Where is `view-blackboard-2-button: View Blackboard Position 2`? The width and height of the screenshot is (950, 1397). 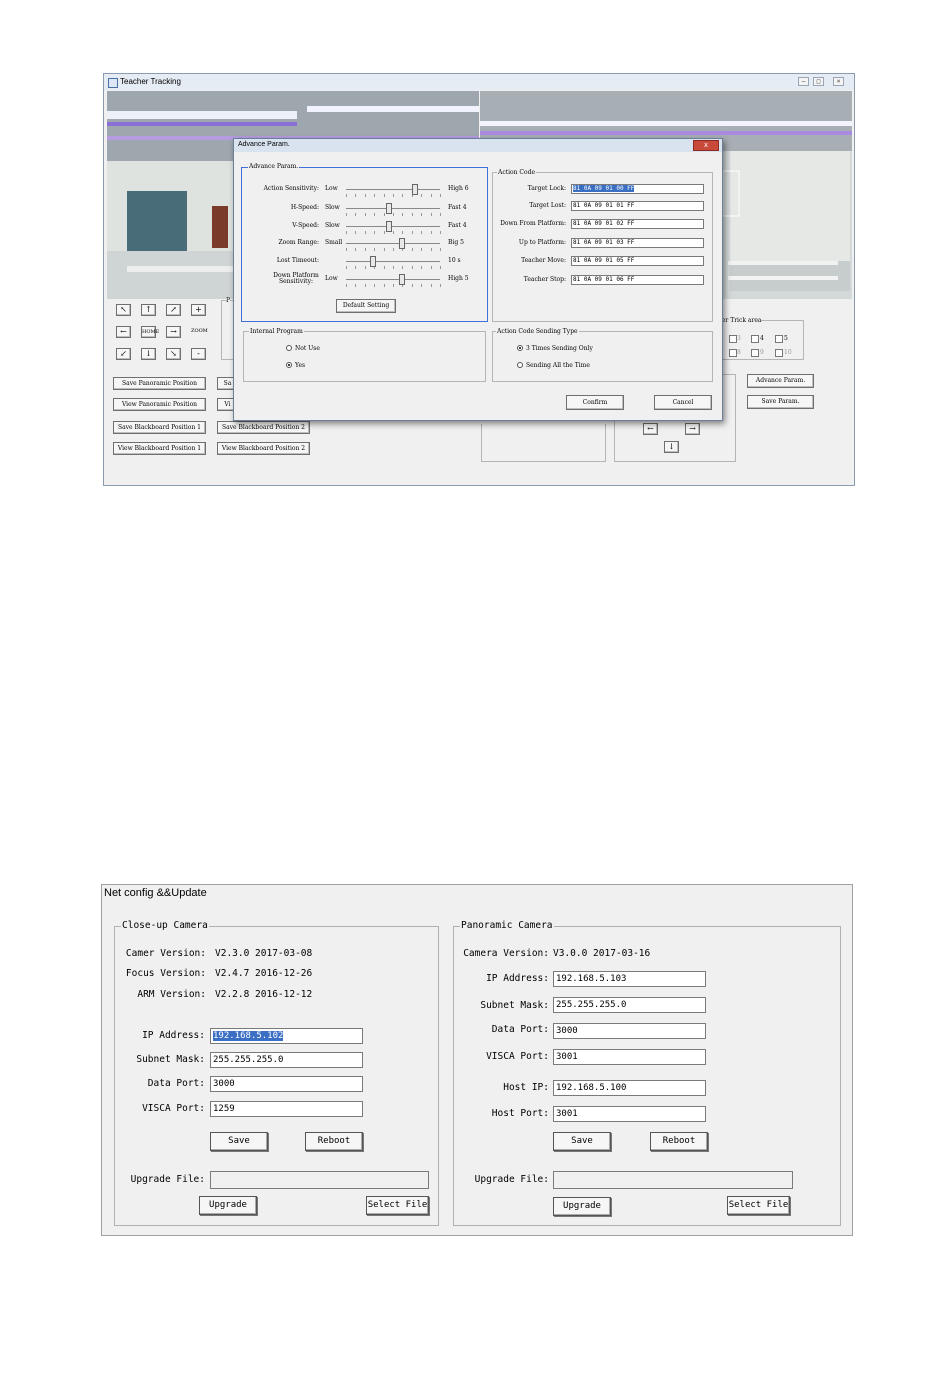 view-blackboard-2-button: View Blackboard Position 2 is located at coordinates (263, 448).